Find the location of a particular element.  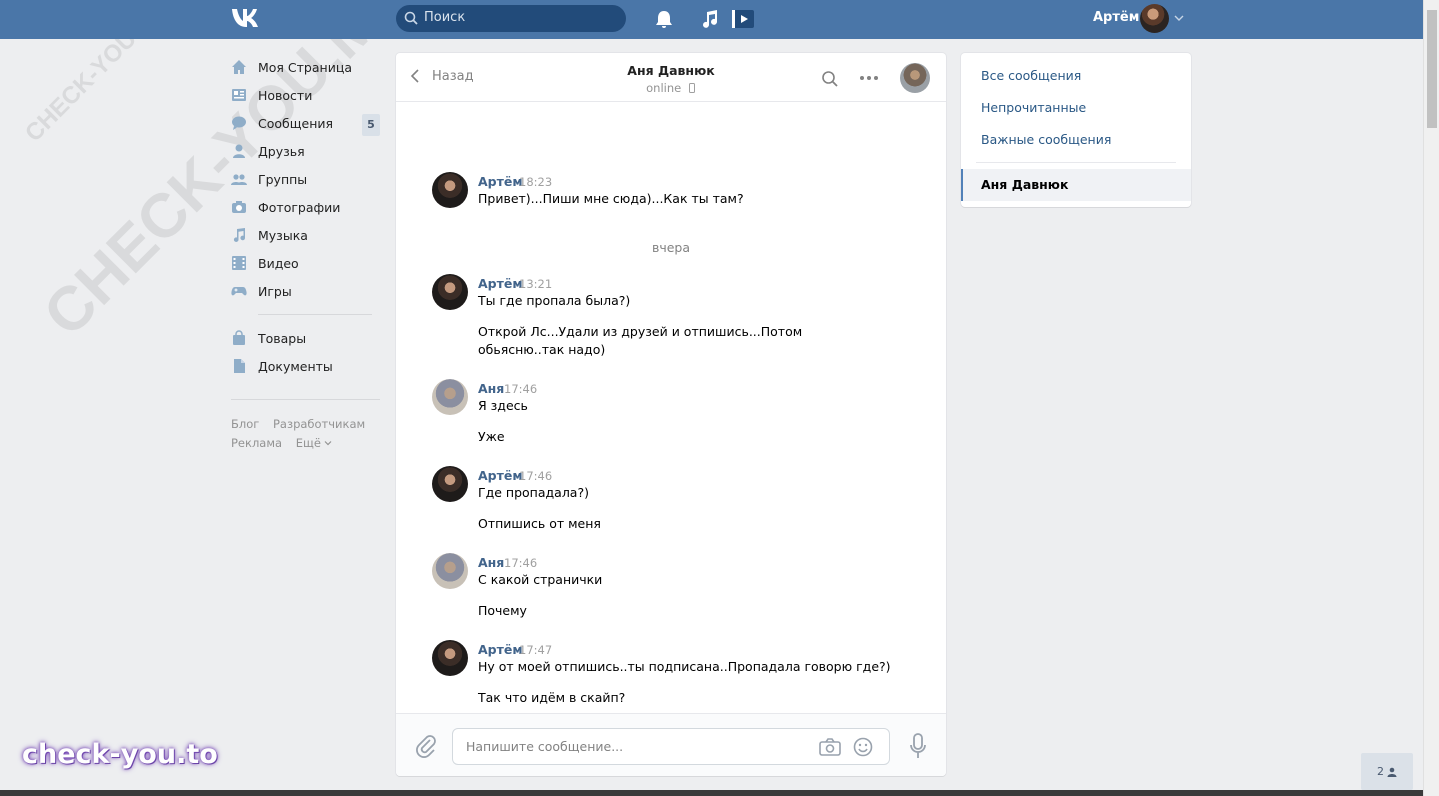

message-text: Привет)...Пиши мне сюда)...Как ты там? is located at coordinates (611, 198).